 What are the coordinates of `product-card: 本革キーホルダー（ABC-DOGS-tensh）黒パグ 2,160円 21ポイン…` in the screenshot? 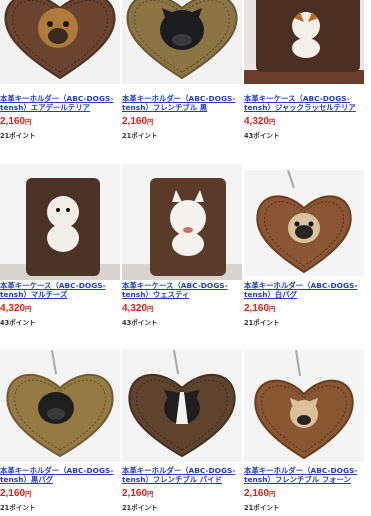 It's located at (60, 433).